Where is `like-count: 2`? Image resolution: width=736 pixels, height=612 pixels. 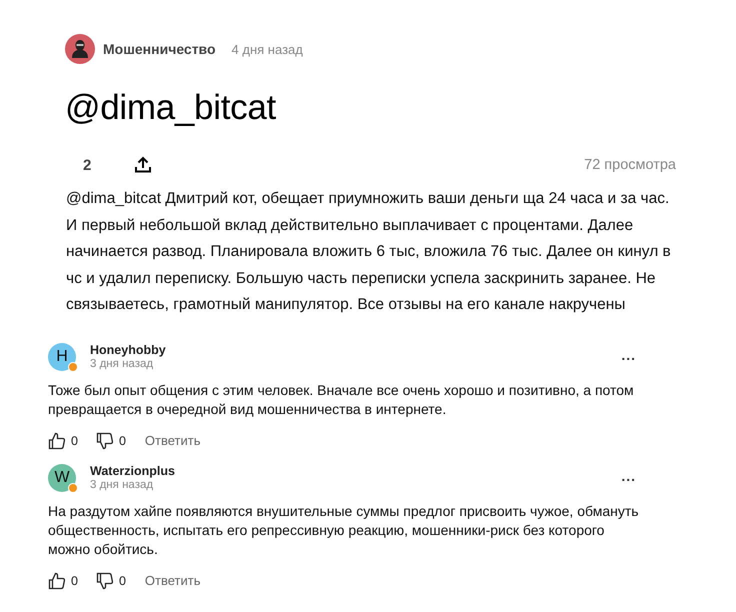
like-count: 2 is located at coordinates (87, 165).